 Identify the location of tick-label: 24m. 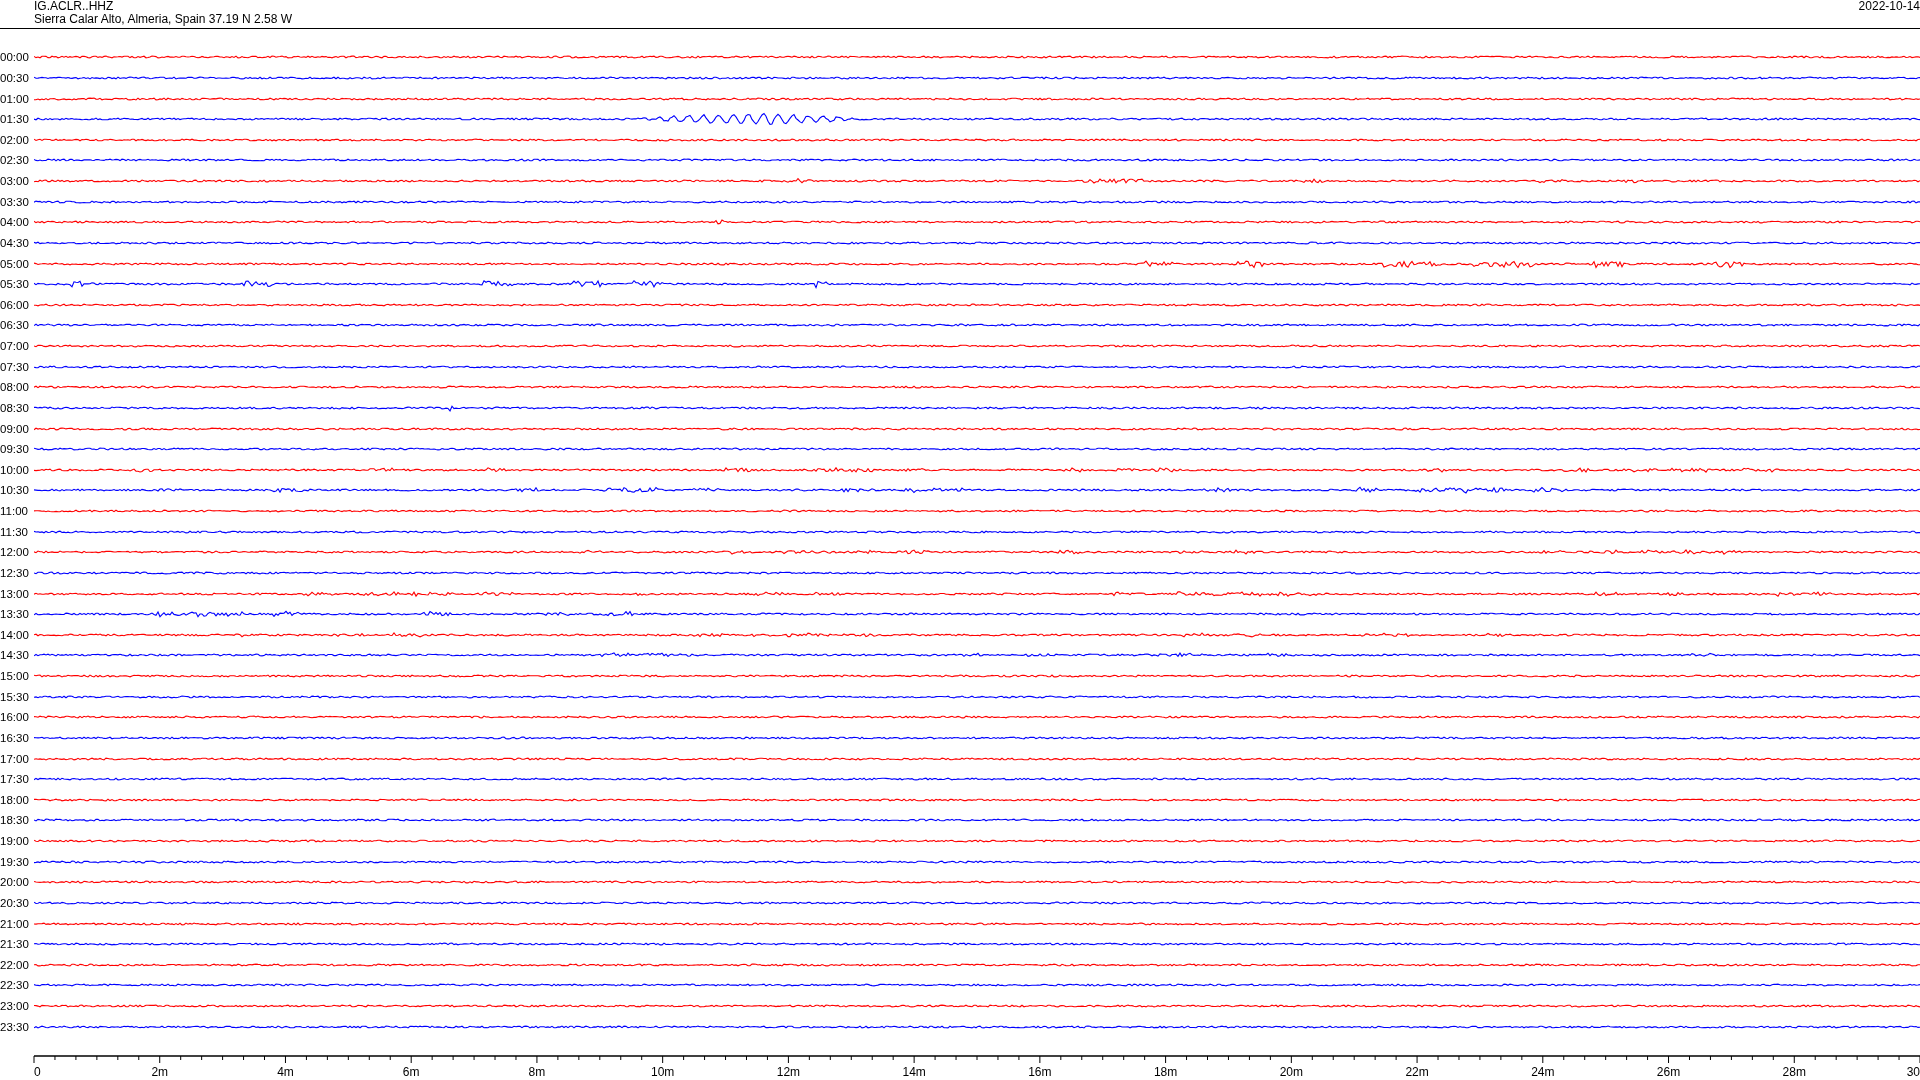
(1543, 1072).